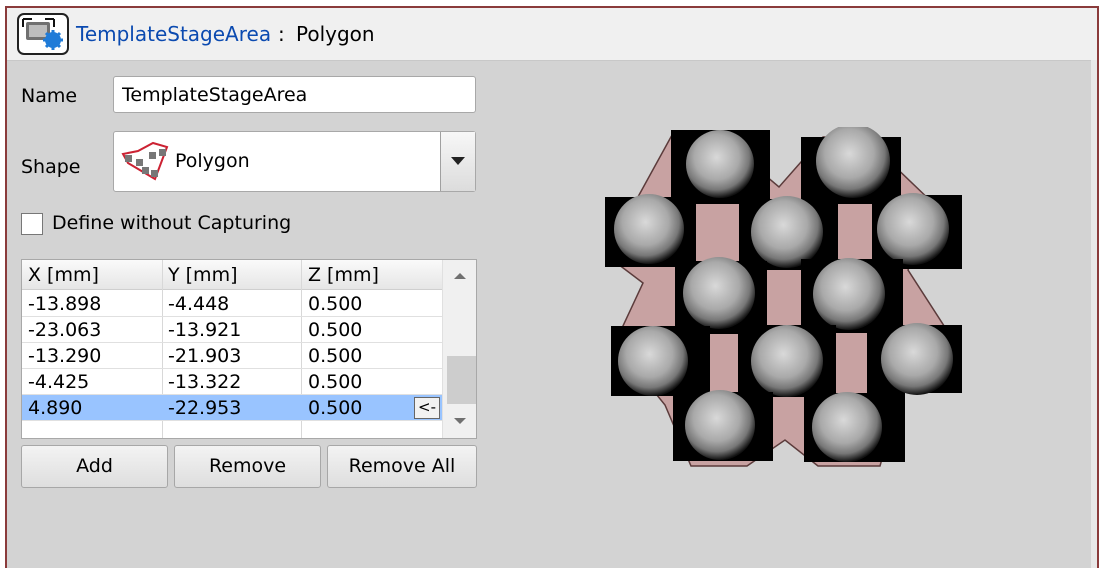  Describe the element at coordinates (459, 349) in the screenshot. I see `table-scrollbar` at that location.